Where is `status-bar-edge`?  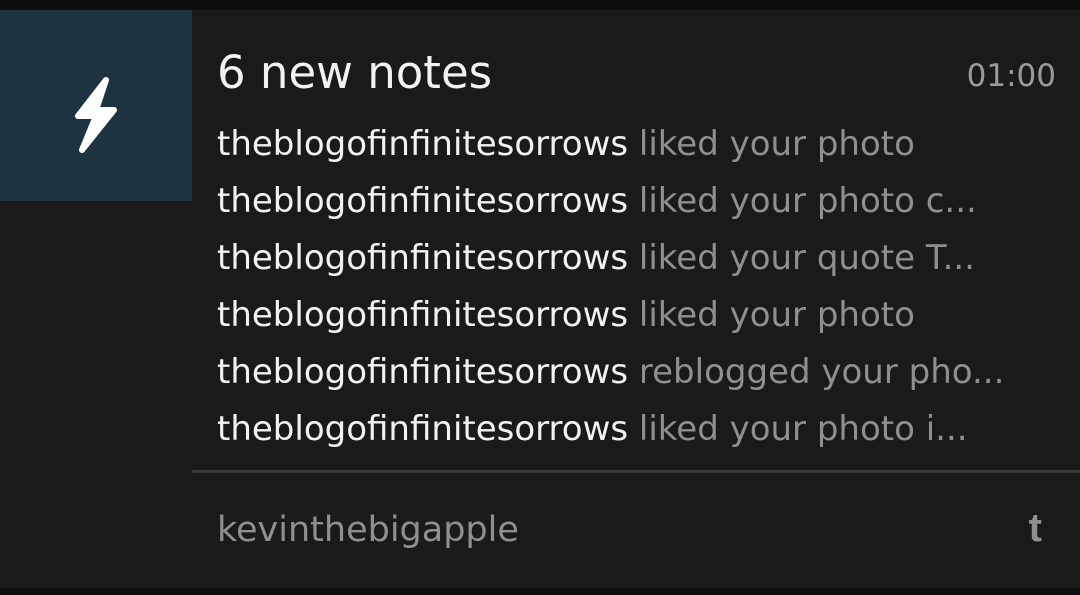 status-bar-edge is located at coordinates (540, 5).